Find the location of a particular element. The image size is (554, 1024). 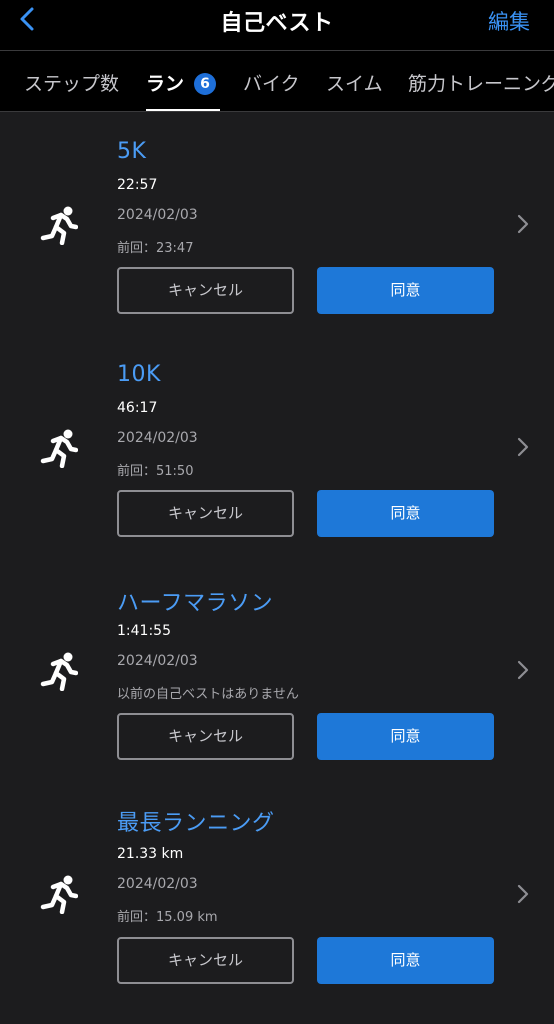

category-tabs: ステップ数 ラン 6 バイク スイム 筋力トレーニング is located at coordinates (277, 81).